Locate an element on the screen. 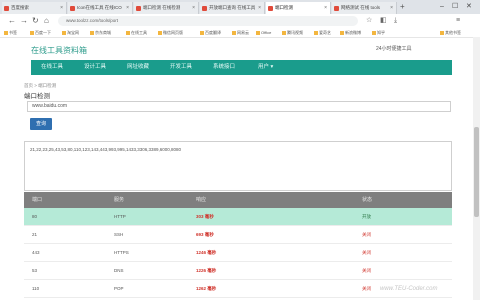 This screenshot has height=300, width=480. query-button: 查询 is located at coordinates (41, 124).